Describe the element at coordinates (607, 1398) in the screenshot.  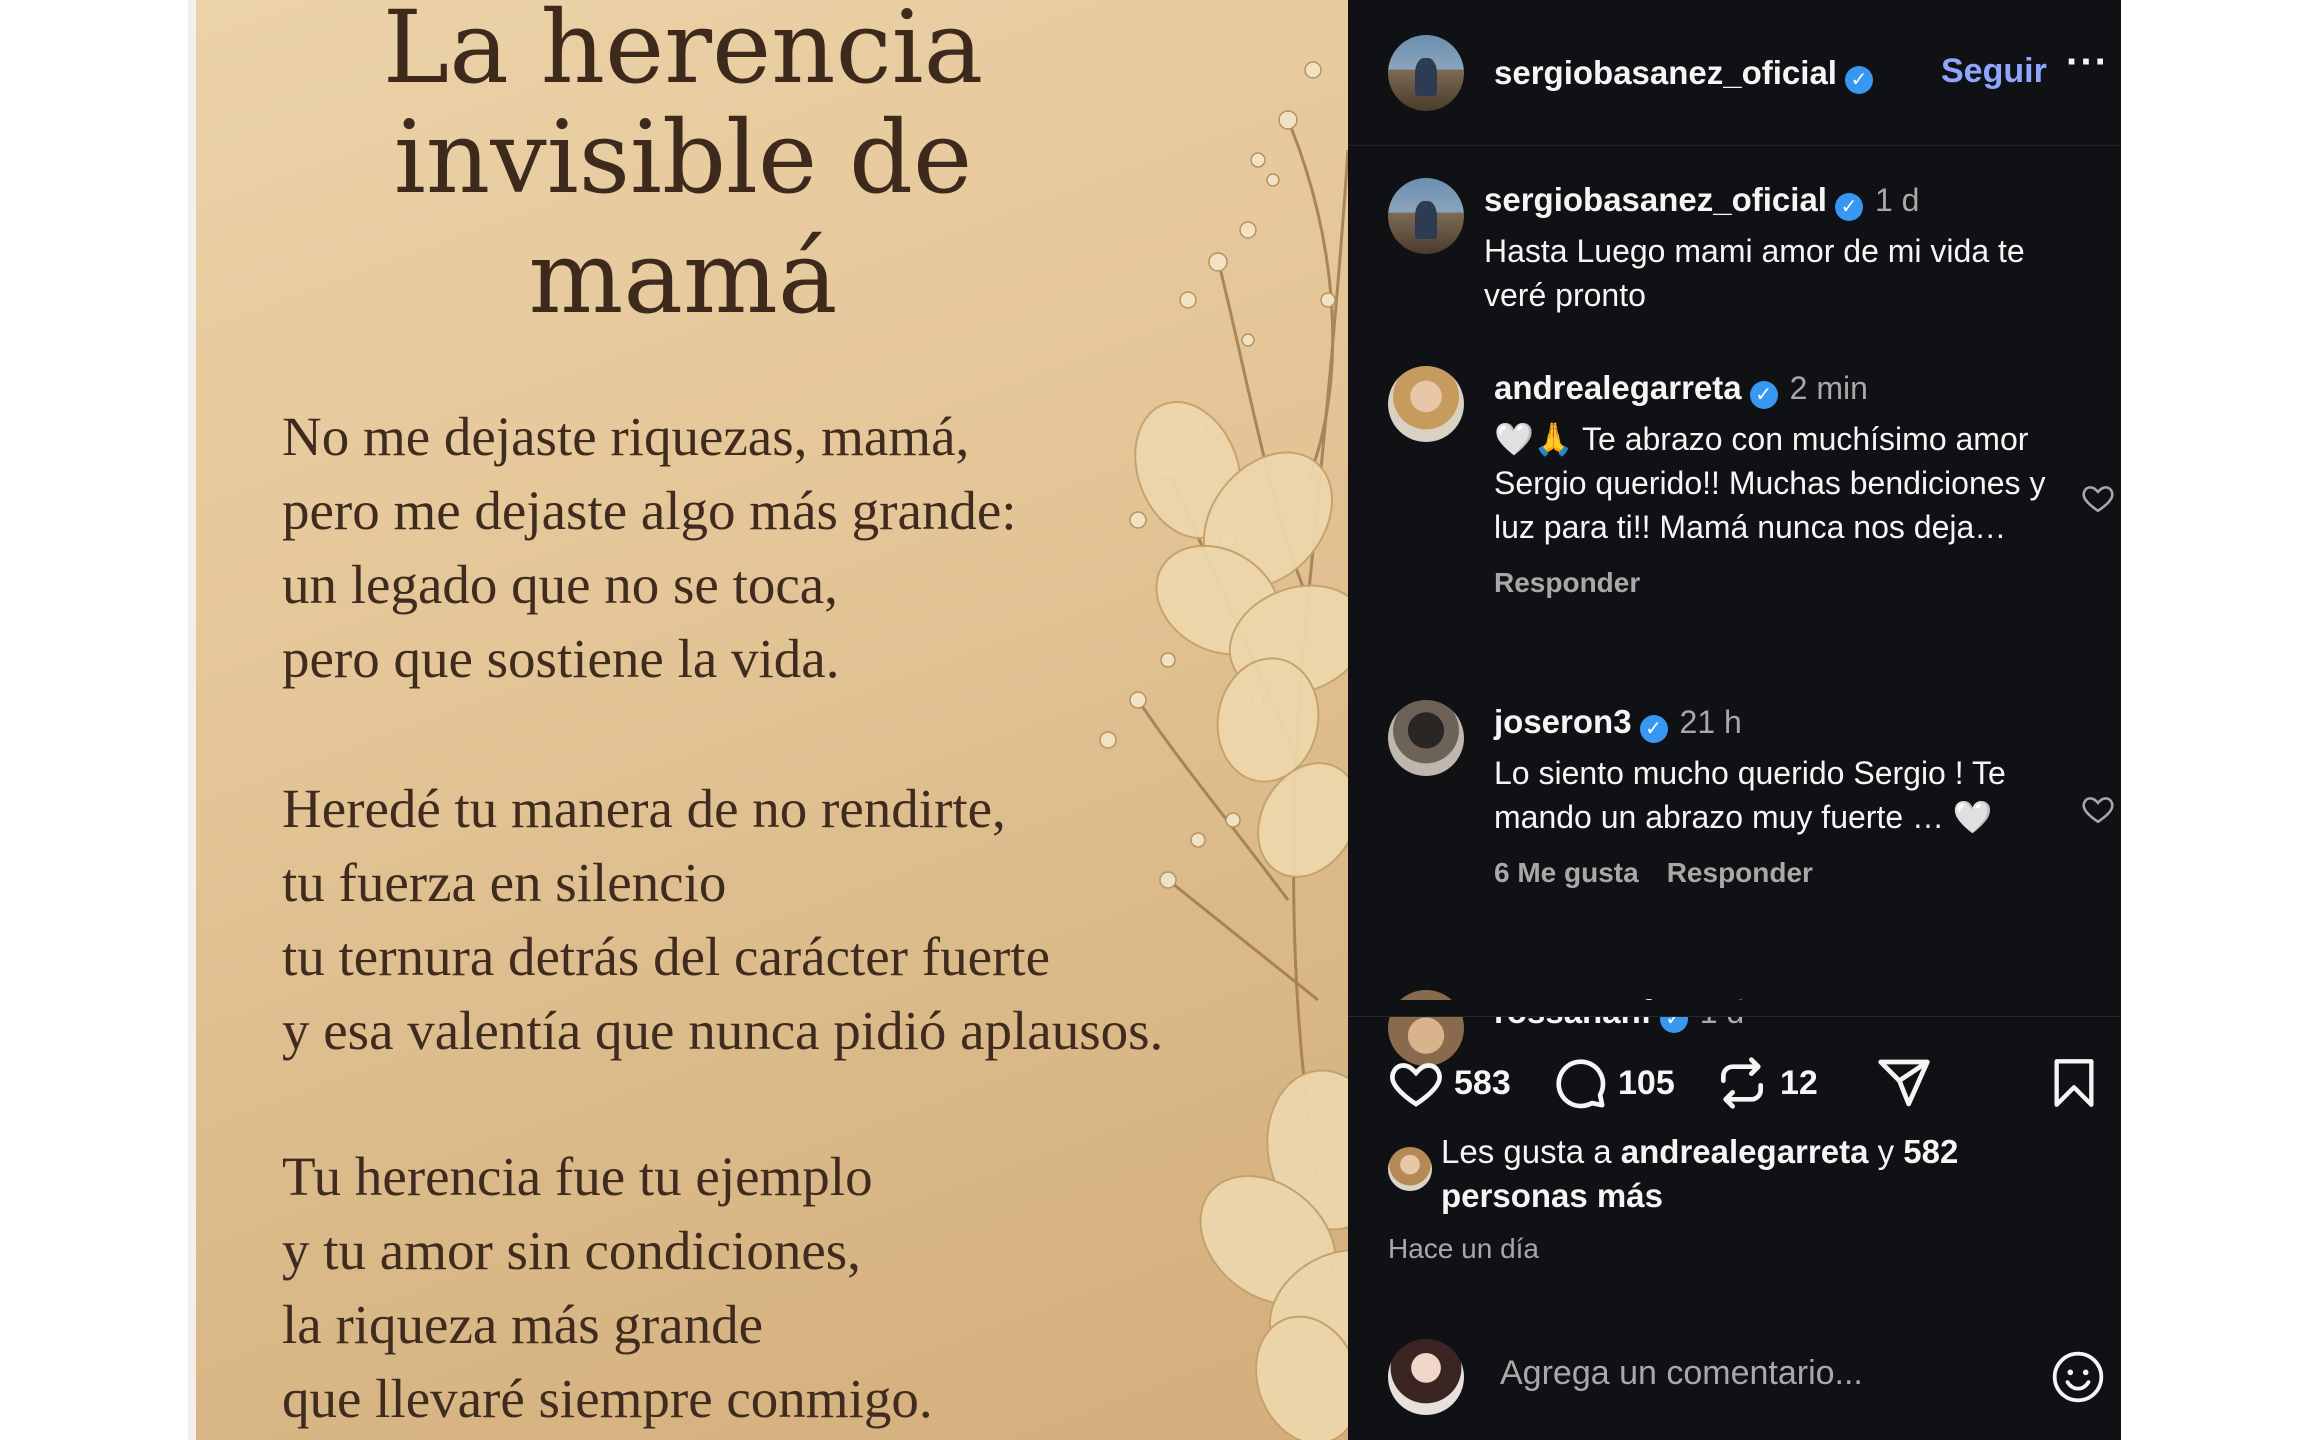
I see `poem-line: que llevaré siempre conmigo.` at that location.